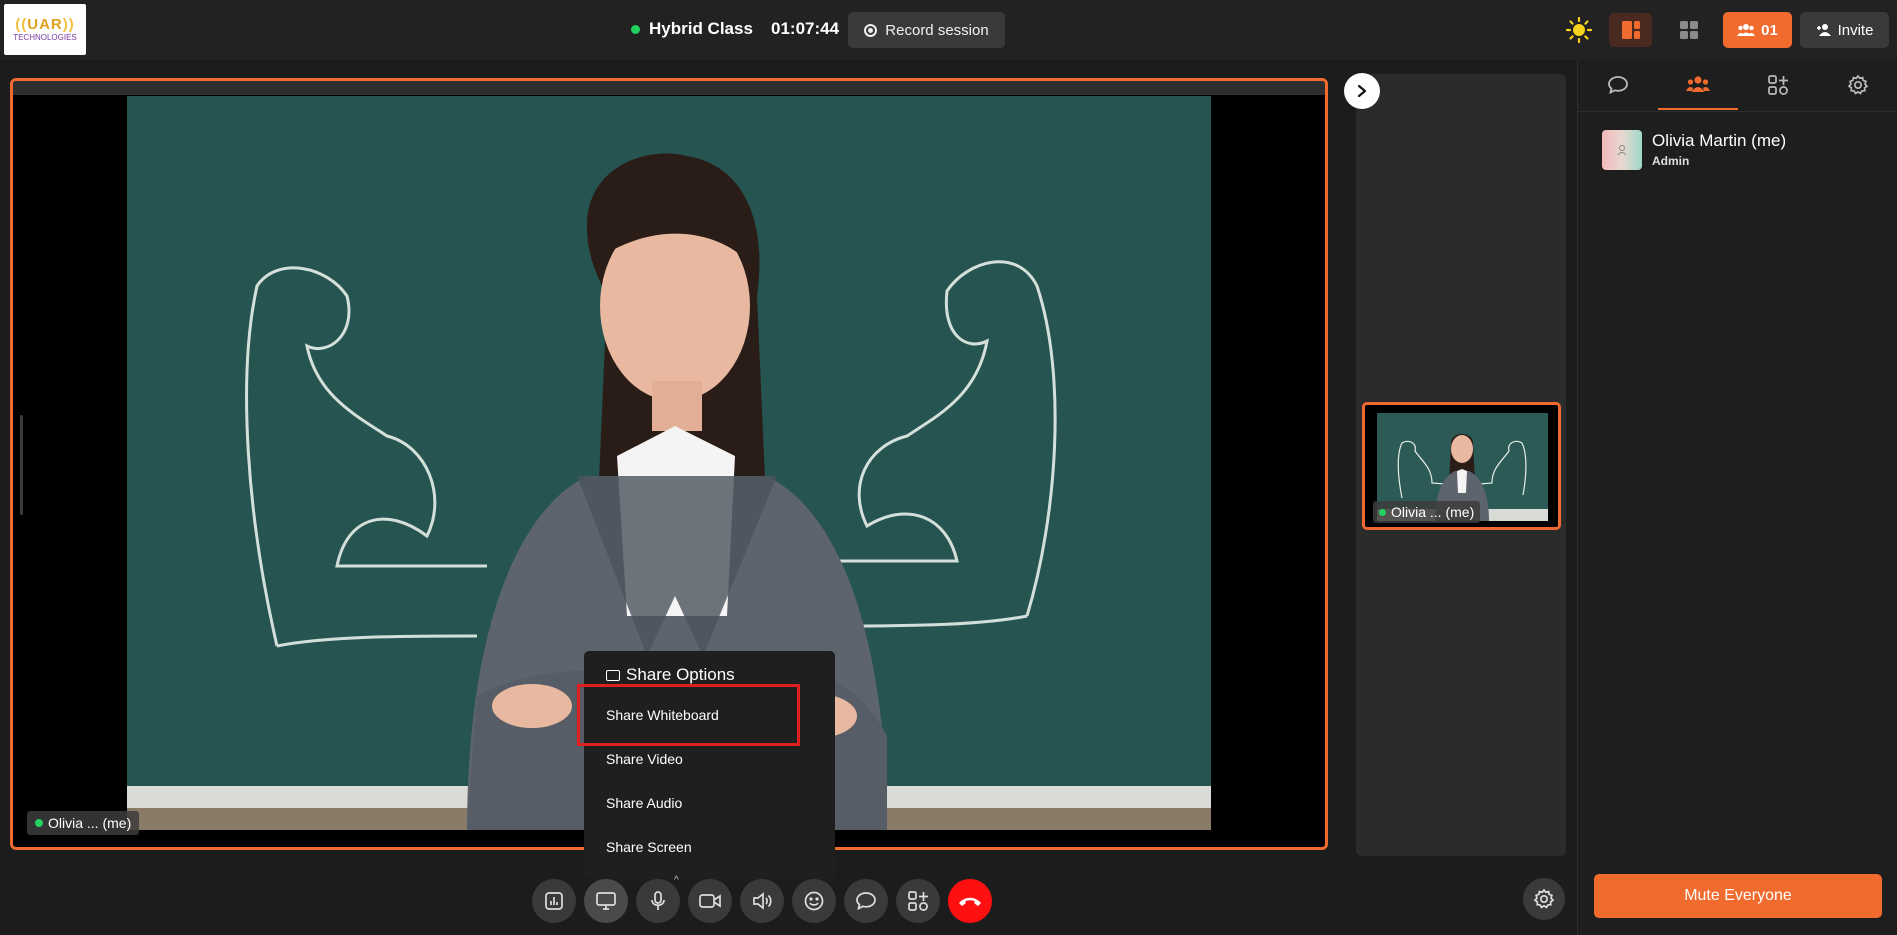  I want to click on record-icon, so click(871, 30).